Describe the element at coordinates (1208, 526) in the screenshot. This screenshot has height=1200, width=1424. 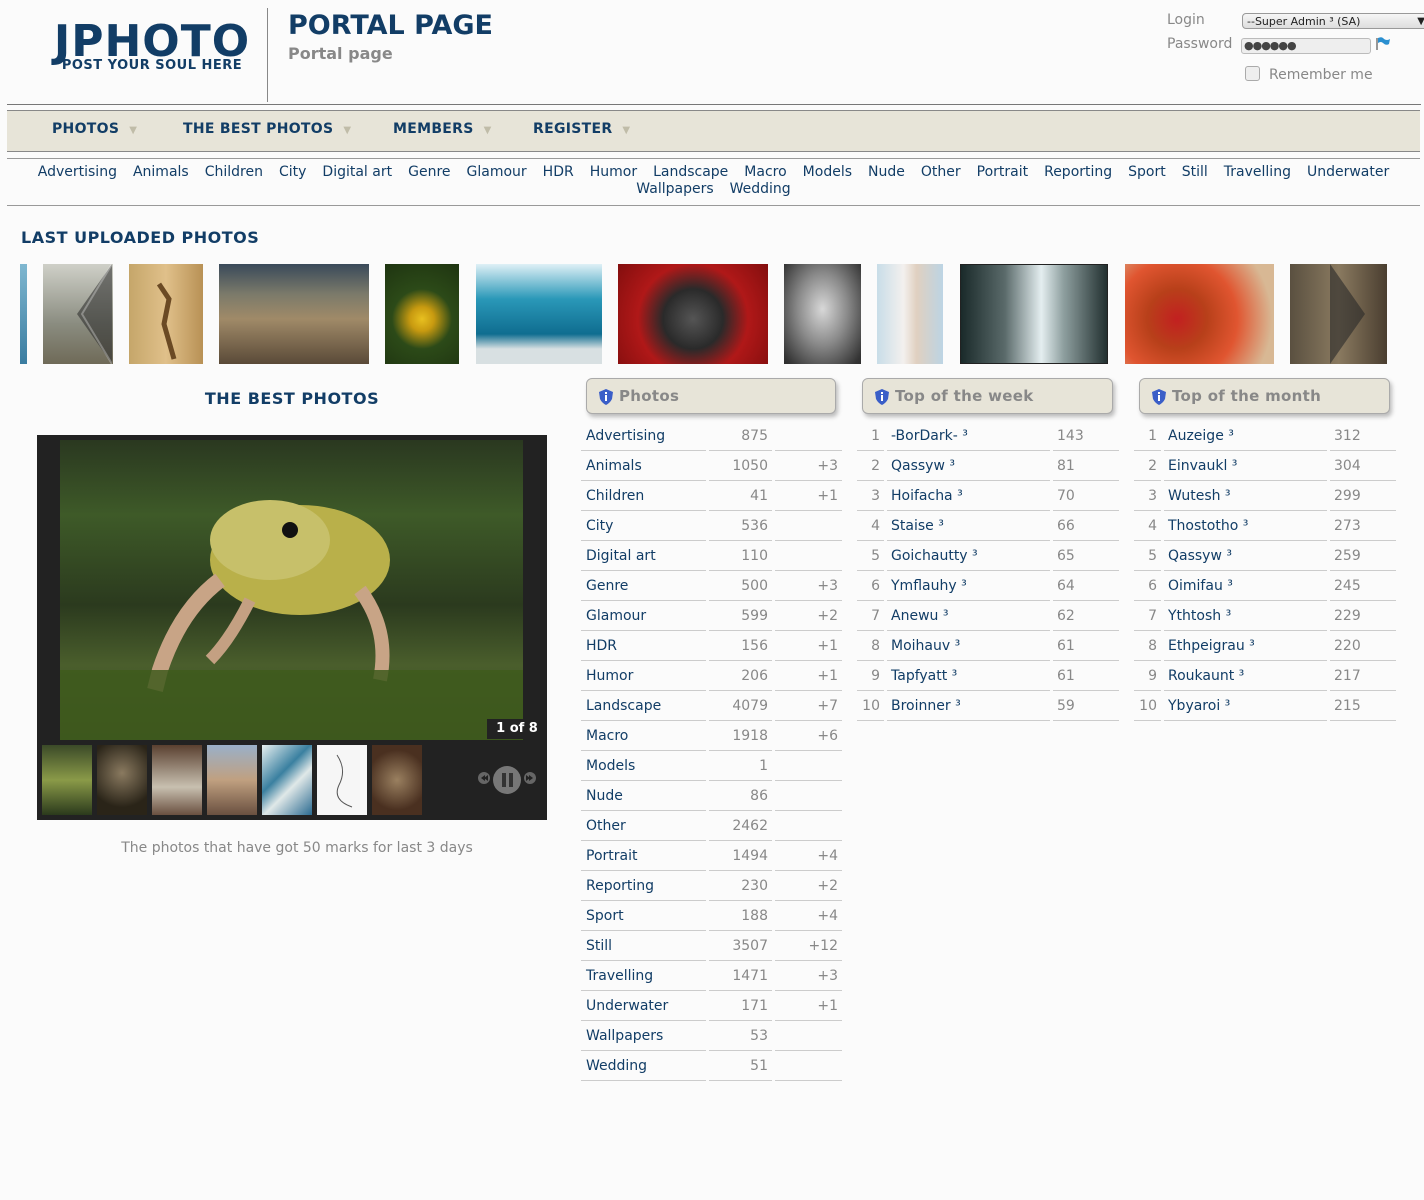
I see `member-link: Thostotho ³` at that location.